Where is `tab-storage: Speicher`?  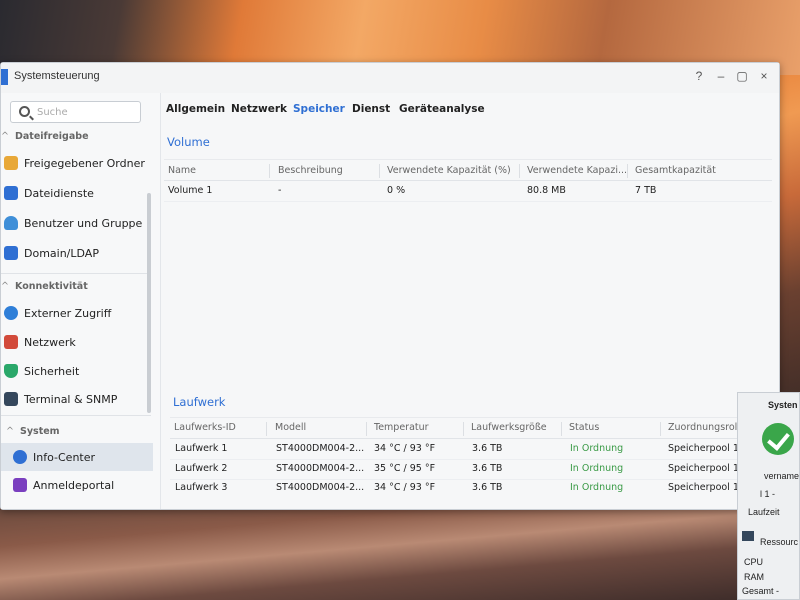 tab-storage: Speicher is located at coordinates (319, 109).